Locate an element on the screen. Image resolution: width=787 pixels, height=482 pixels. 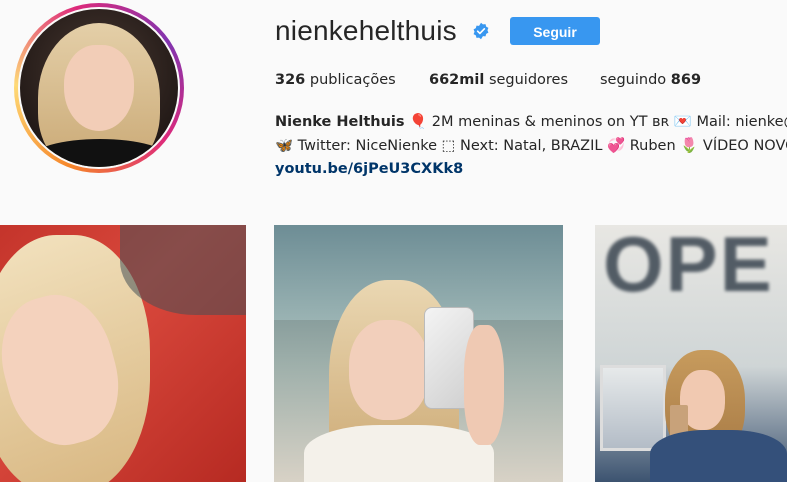
follow-button: Seguir is located at coordinates (555, 31).